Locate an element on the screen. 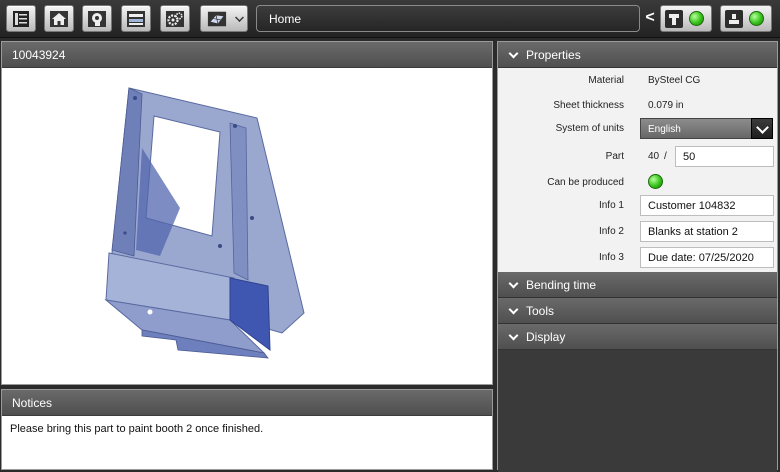 This screenshot has height=472, width=780. settings-button is located at coordinates (175, 18).